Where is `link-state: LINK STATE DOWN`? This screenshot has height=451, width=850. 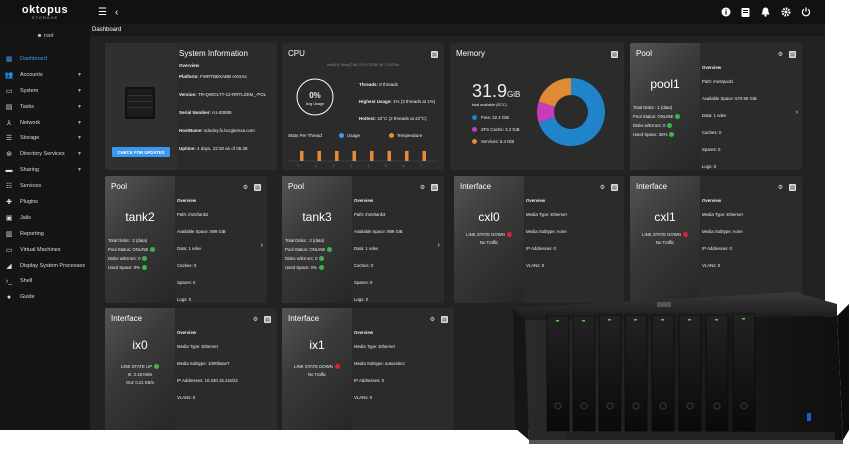
link-state: LINK STATE DOWN is located at coordinates (313, 366).